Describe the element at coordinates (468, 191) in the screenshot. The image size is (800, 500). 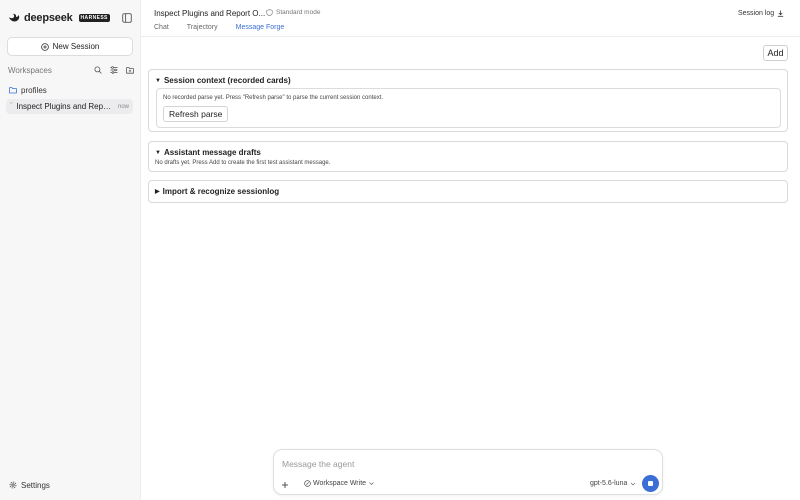
I see `import-sessionlog-panel: ▶ Import & recognize sessionlog` at that location.